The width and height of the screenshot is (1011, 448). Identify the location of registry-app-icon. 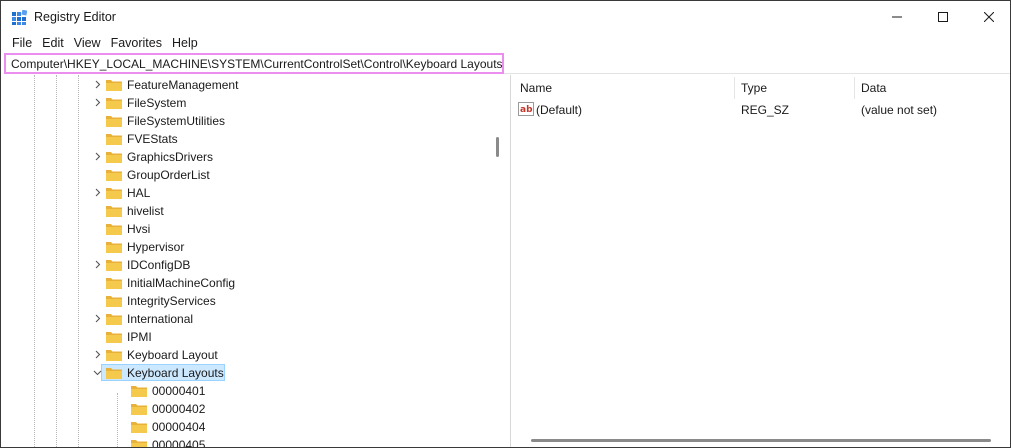
(19, 17).